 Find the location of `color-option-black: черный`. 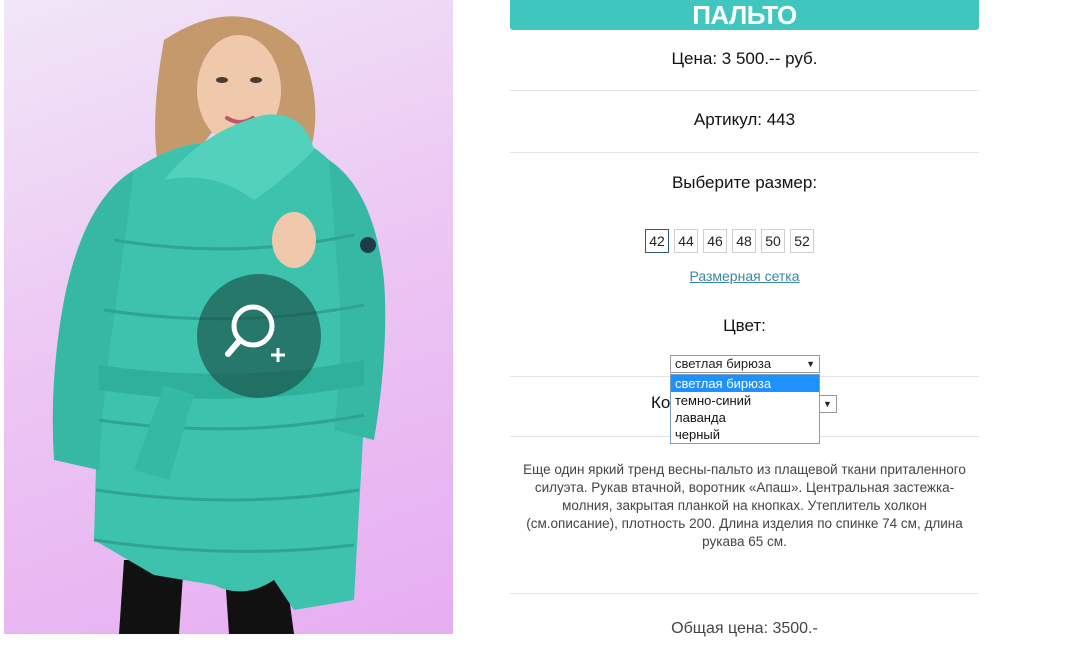

color-option-black: черный is located at coordinates (745, 434).